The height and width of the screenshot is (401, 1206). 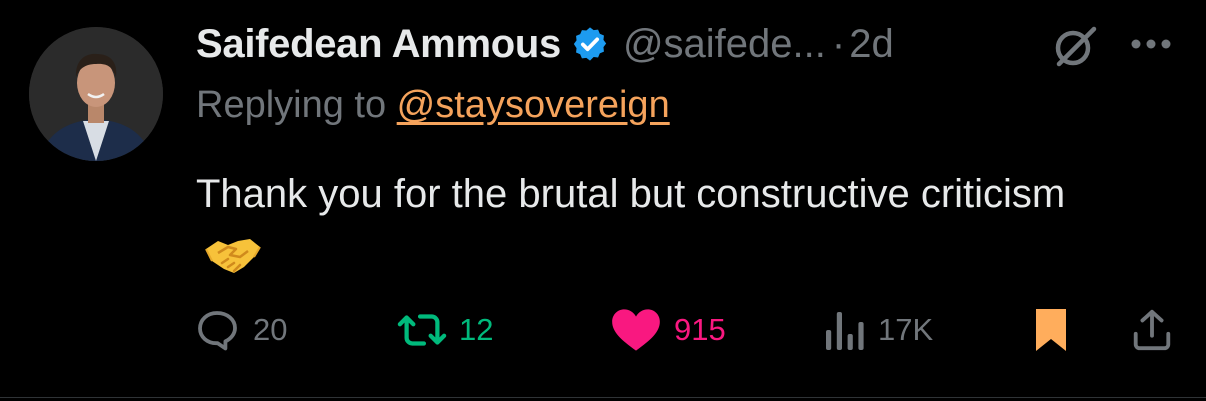 I want to click on timestamp: 2d, so click(x=871, y=44).